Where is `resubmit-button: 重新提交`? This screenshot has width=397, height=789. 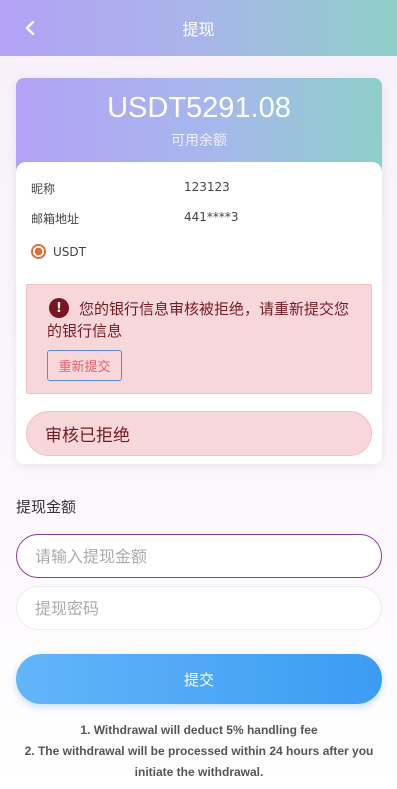
resubmit-button: 重新提交 is located at coordinates (84, 365).